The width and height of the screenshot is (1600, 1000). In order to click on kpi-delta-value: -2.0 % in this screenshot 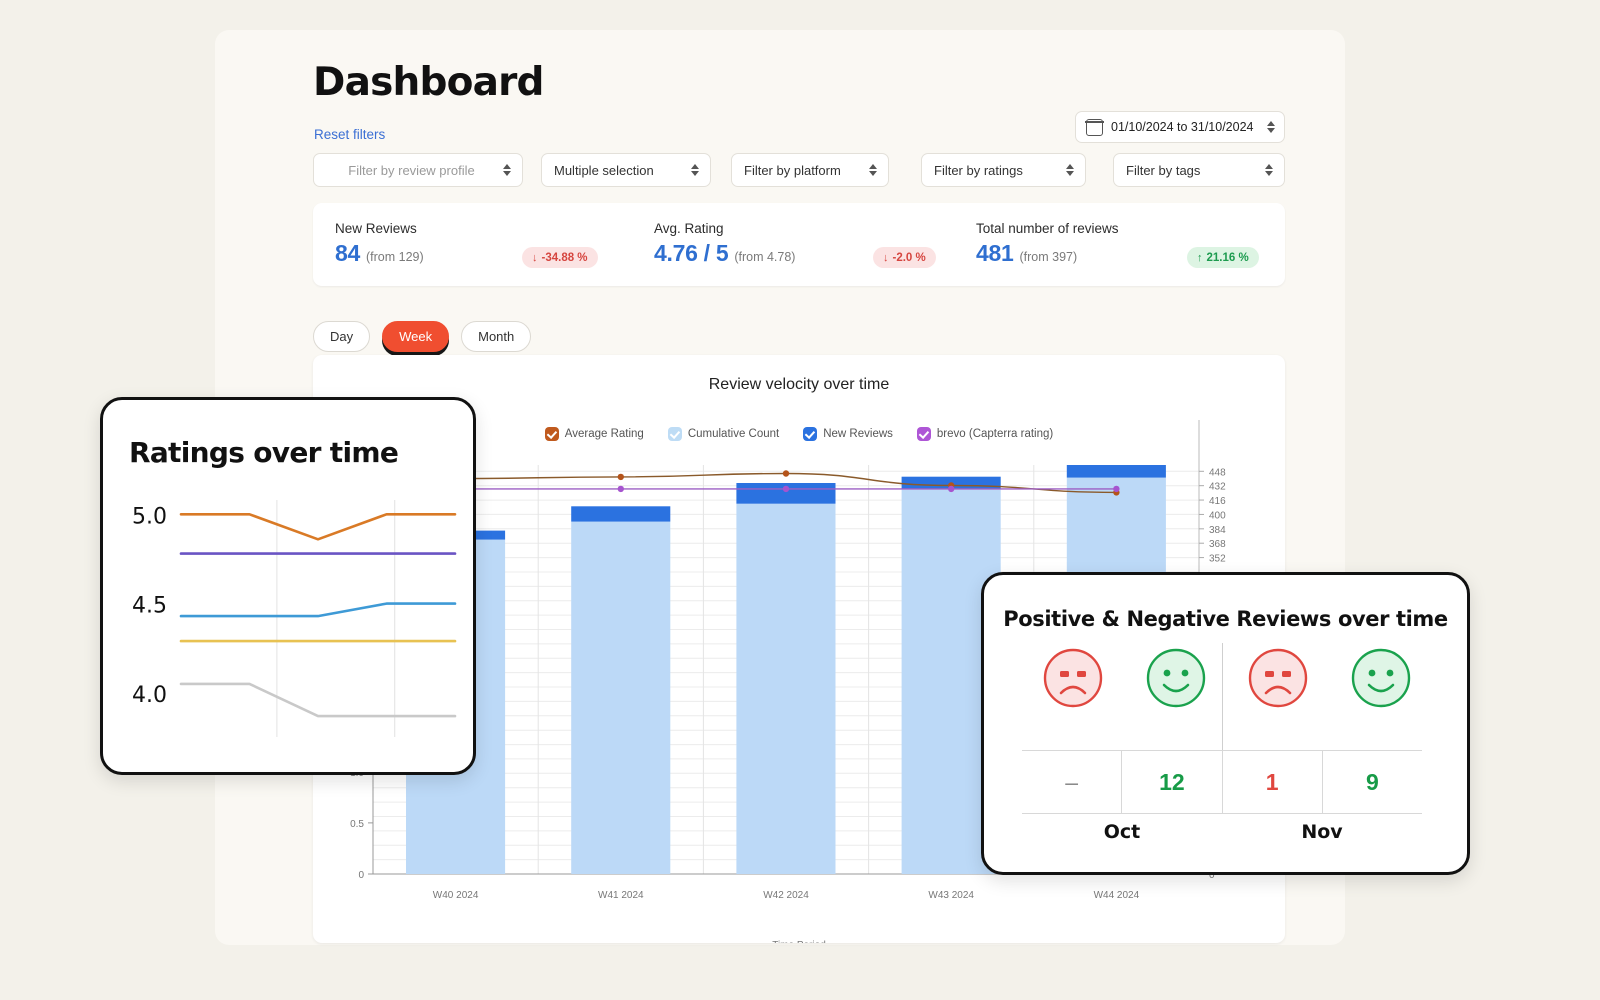, I will do `click(909, 257)`.